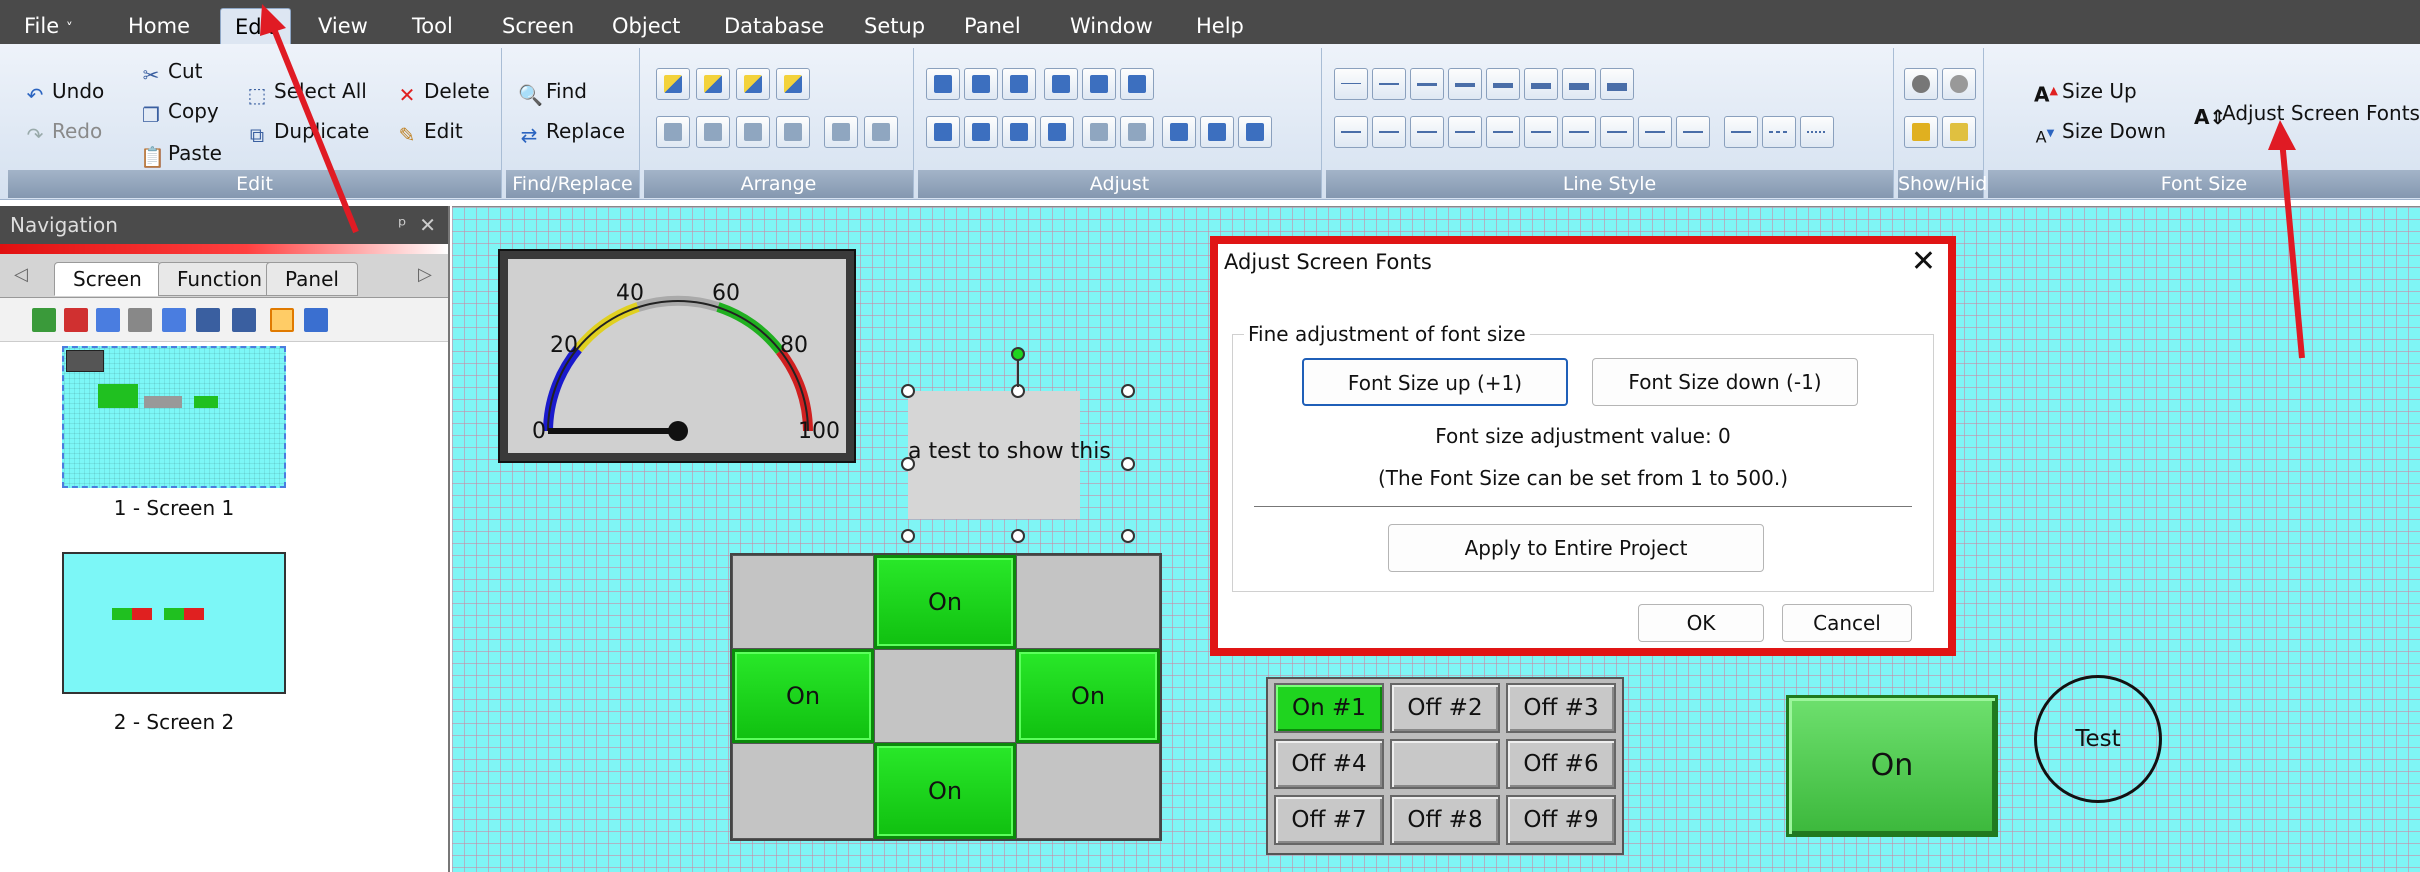  Describe the element at coordinates (1847, 623) in the screenshot. I see `cancel-button: Cancel` at that location.